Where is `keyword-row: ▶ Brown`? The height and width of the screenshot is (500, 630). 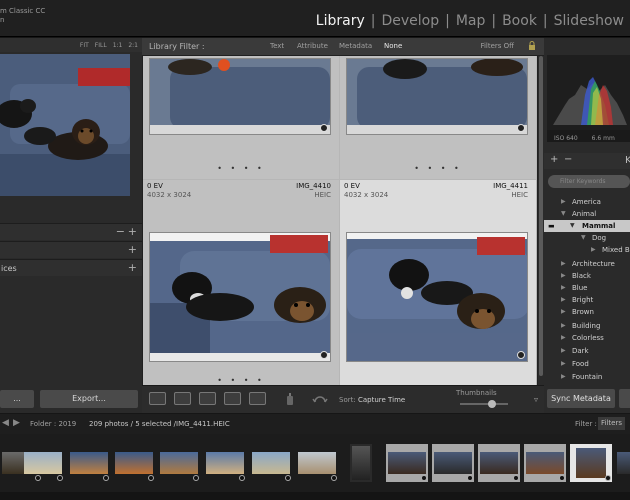 keyword-row: ▶ Brown is located at coordinates (587, 312).